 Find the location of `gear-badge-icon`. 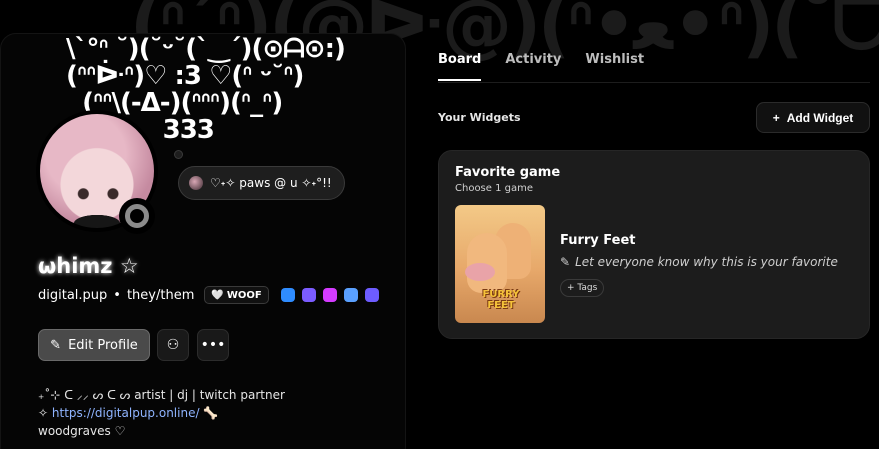

gear-badge-icon is located at coordinates (350, 295).